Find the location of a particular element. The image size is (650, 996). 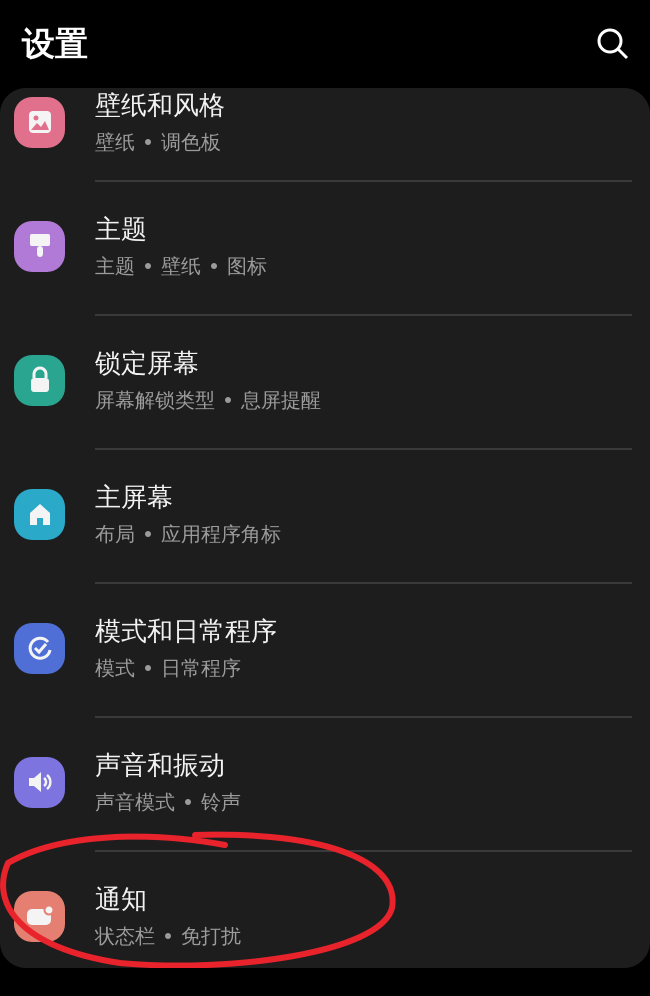

item-subtitle: 图标 is located at coordinates (247, 266).